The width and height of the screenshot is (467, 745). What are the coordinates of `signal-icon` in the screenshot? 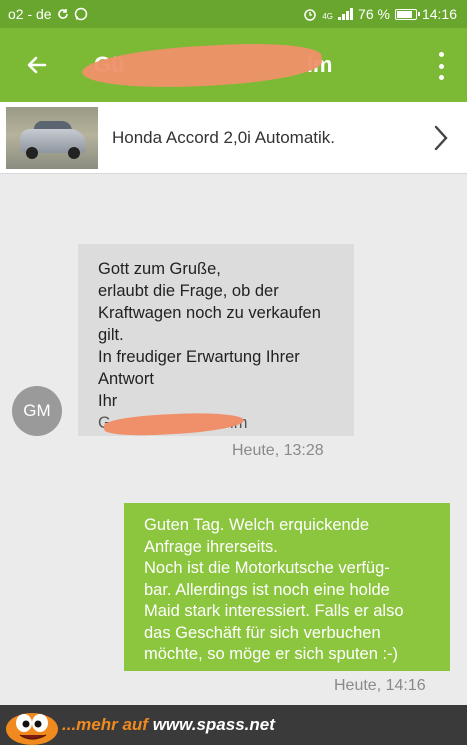 It's located at (346, 14).